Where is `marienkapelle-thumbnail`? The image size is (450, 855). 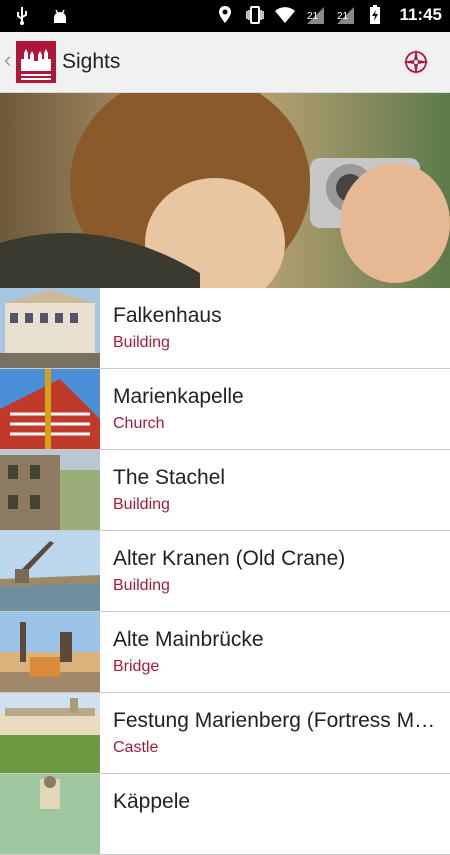 marienkapelle-thumbnail is located at coordinates (50, 409).